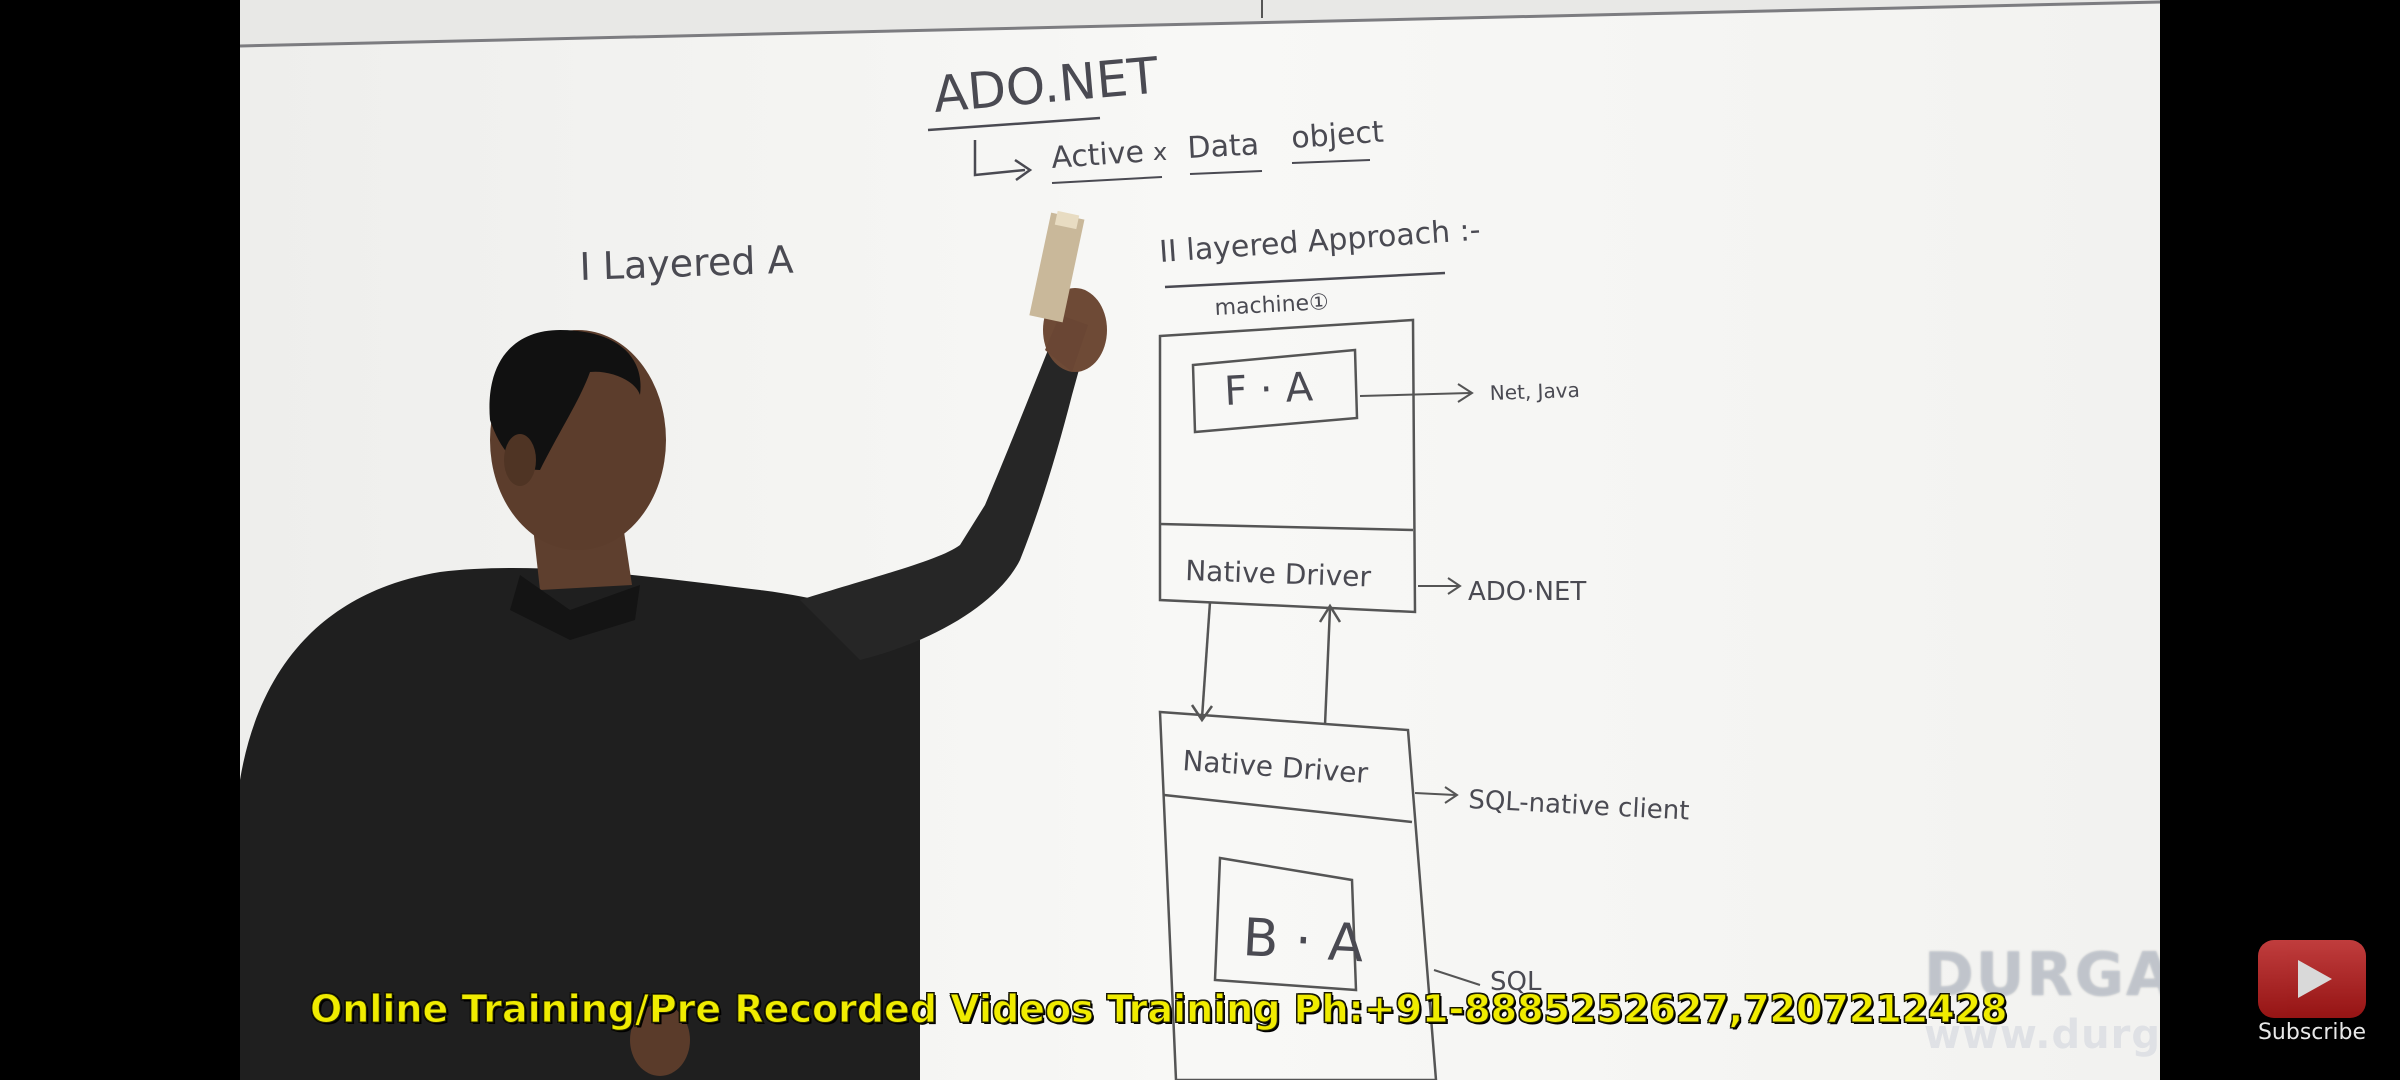 The image size is (2400, 1080). What do you see at coordinates (2312, 1032) in the screenshot?
I see `subscribe-label: Subscribe` at bounding box center [2312, 1032].